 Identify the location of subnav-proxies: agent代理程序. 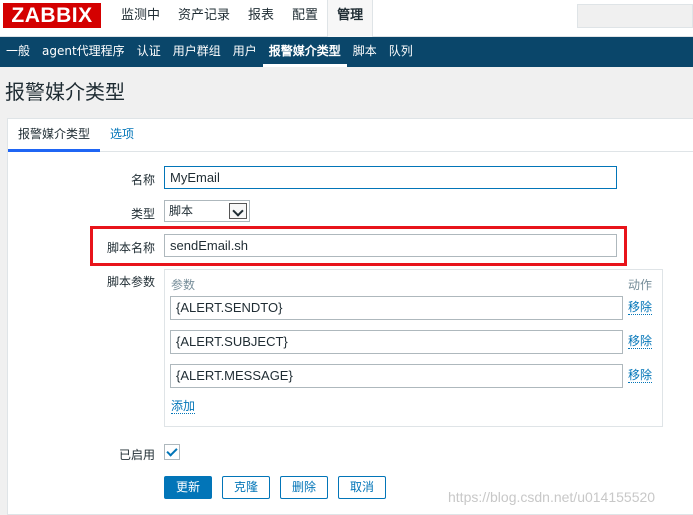
(83, 52).